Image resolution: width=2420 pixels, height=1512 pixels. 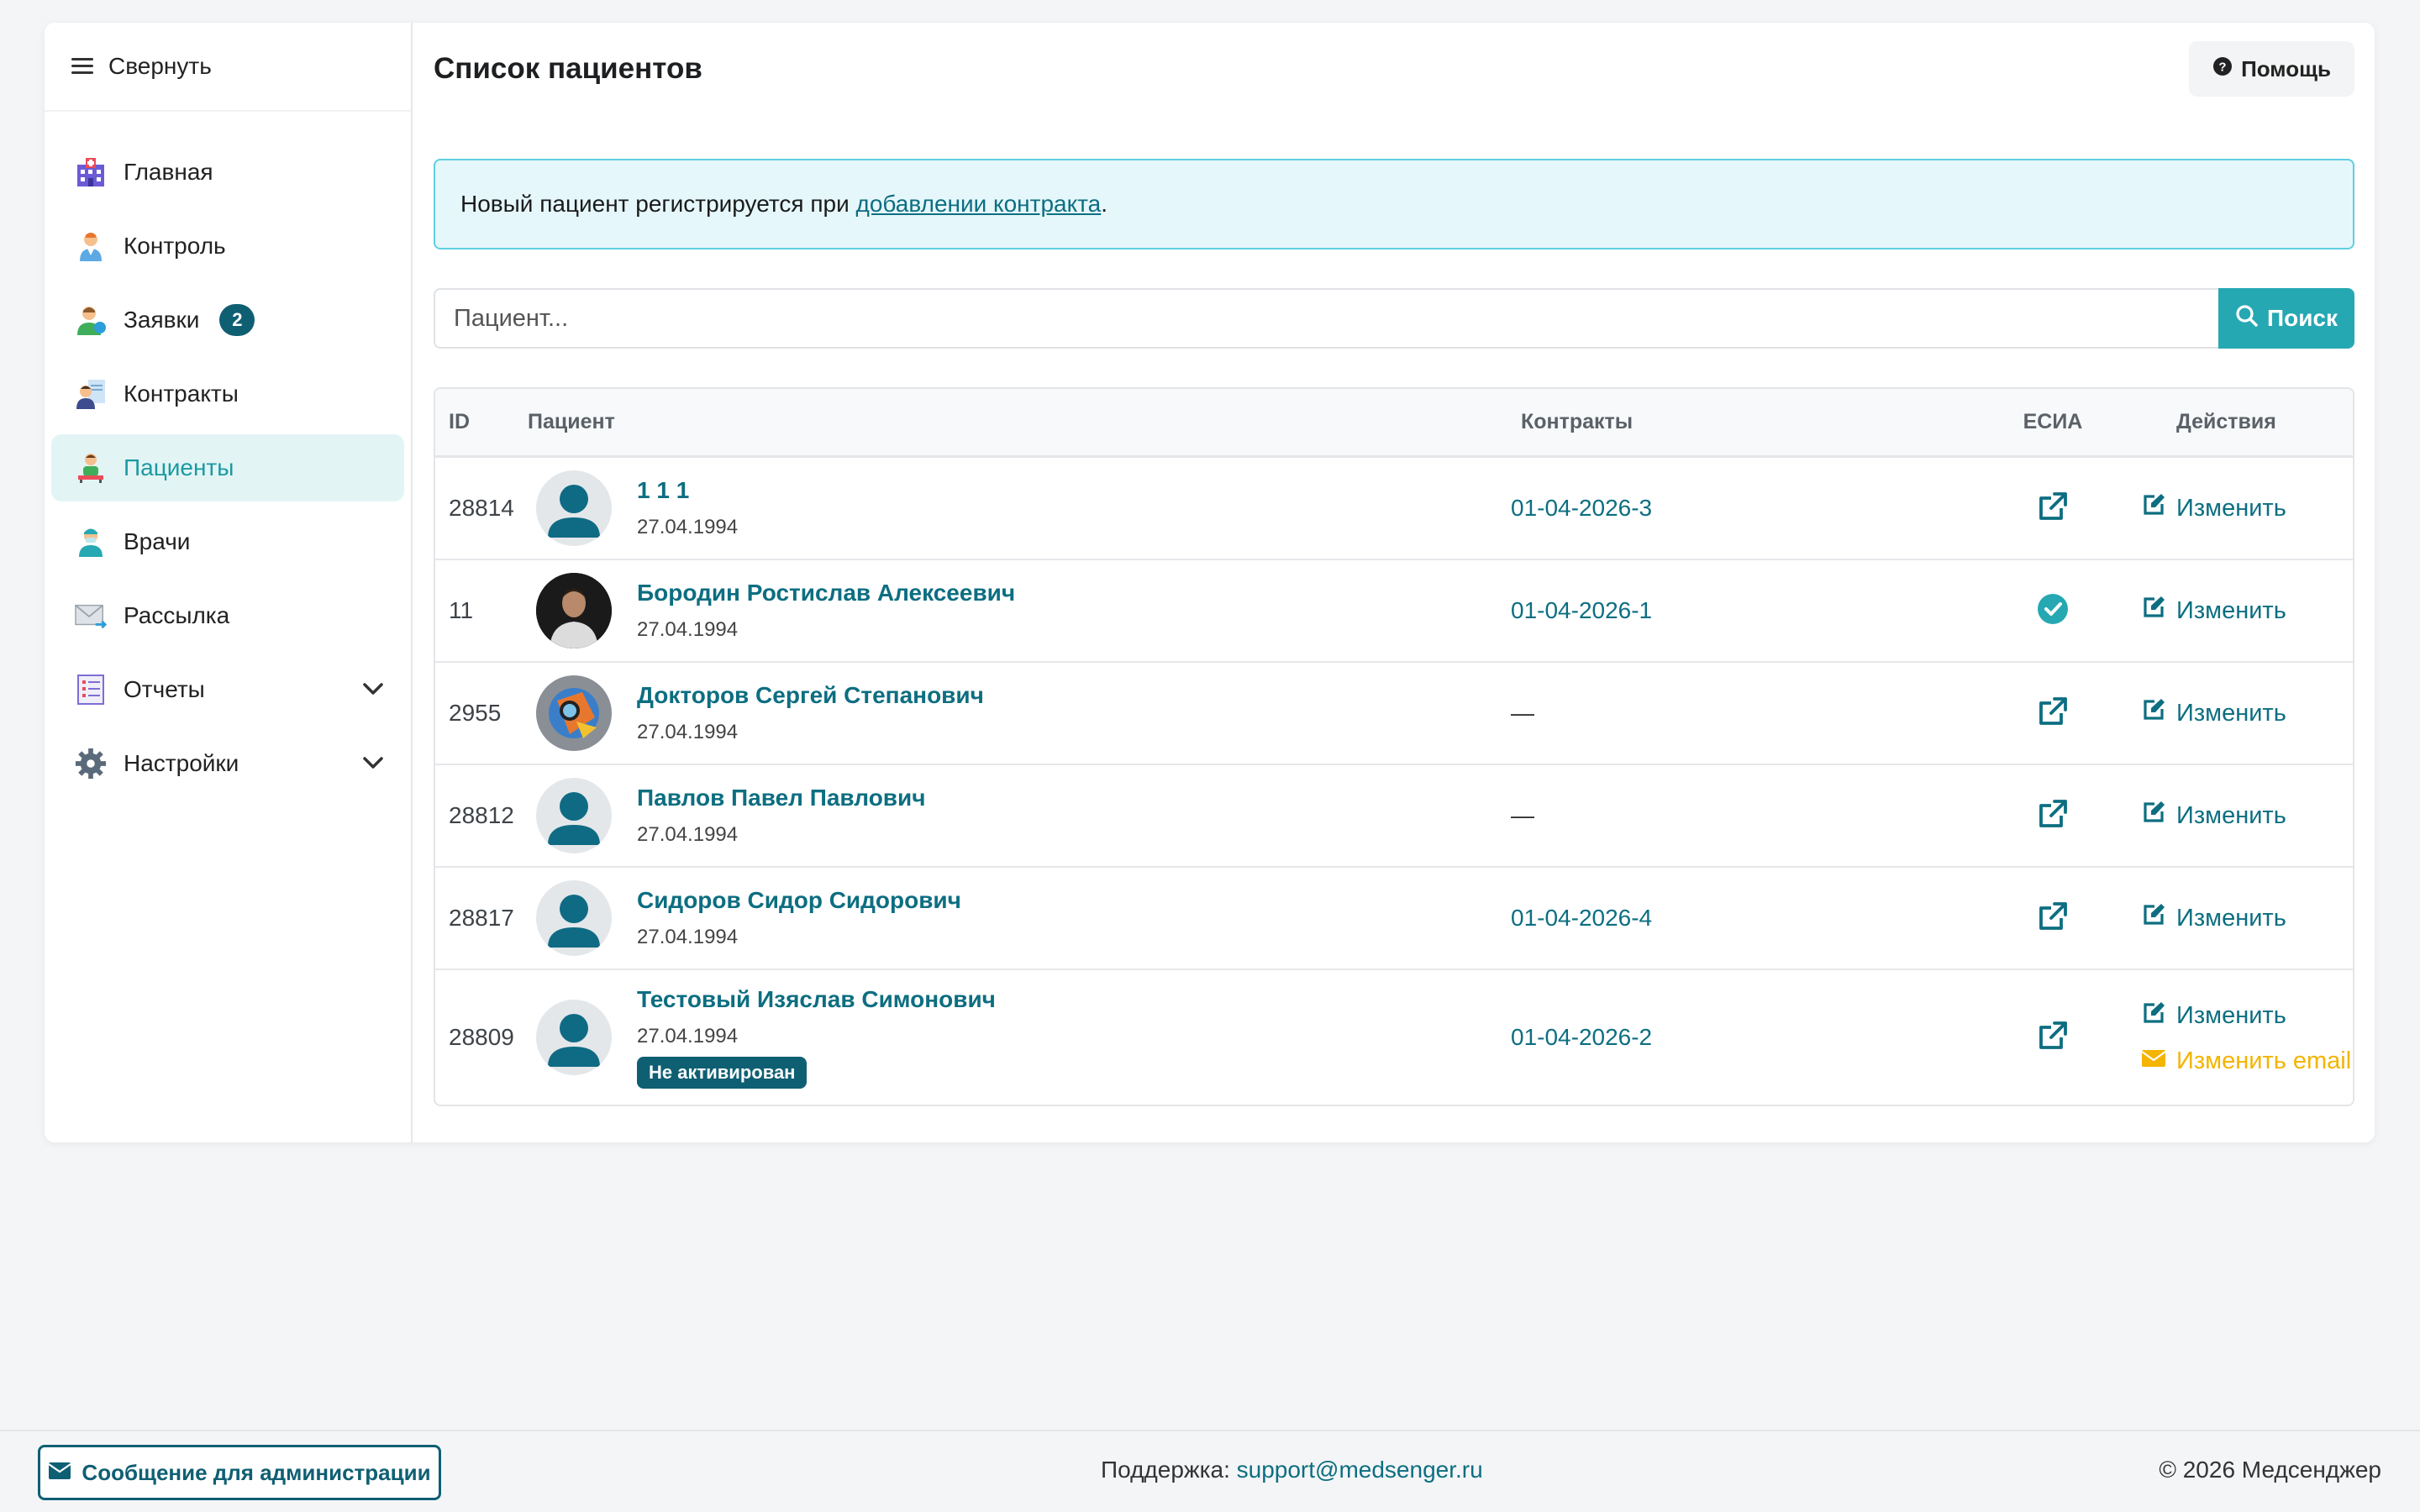 What do you see at coordinates (91, 172) in the screenshot?
I see `hospital-icon` at bounding box center [91, 172].